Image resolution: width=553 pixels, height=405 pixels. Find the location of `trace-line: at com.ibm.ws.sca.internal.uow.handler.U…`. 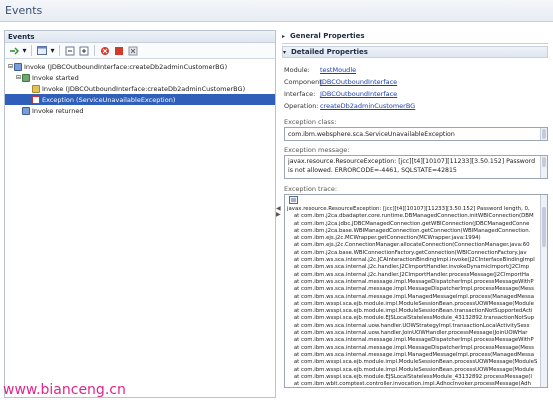

trace-line: at com.ibm.ws.sca.internal.uow.handler.U… is located at coordinates (408, 325).